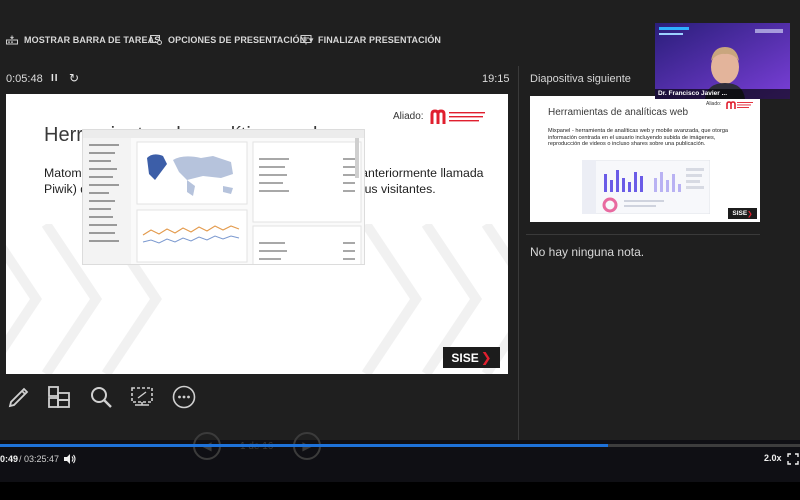 The width and height of the screenshot is (800, 500). I want to click on bottom-strip, so click(400, 491).